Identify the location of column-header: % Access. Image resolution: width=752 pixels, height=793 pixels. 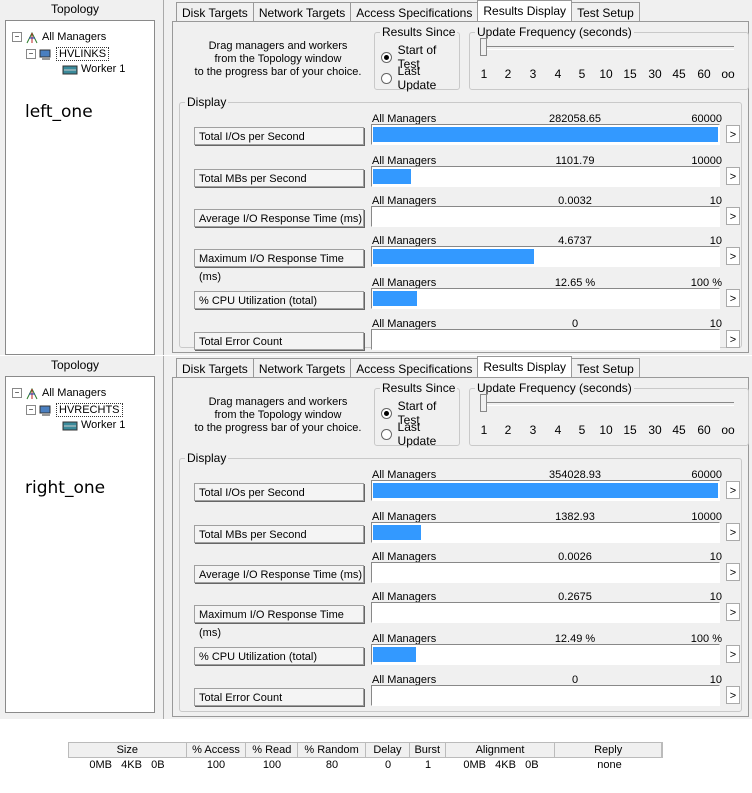
(217, 750).